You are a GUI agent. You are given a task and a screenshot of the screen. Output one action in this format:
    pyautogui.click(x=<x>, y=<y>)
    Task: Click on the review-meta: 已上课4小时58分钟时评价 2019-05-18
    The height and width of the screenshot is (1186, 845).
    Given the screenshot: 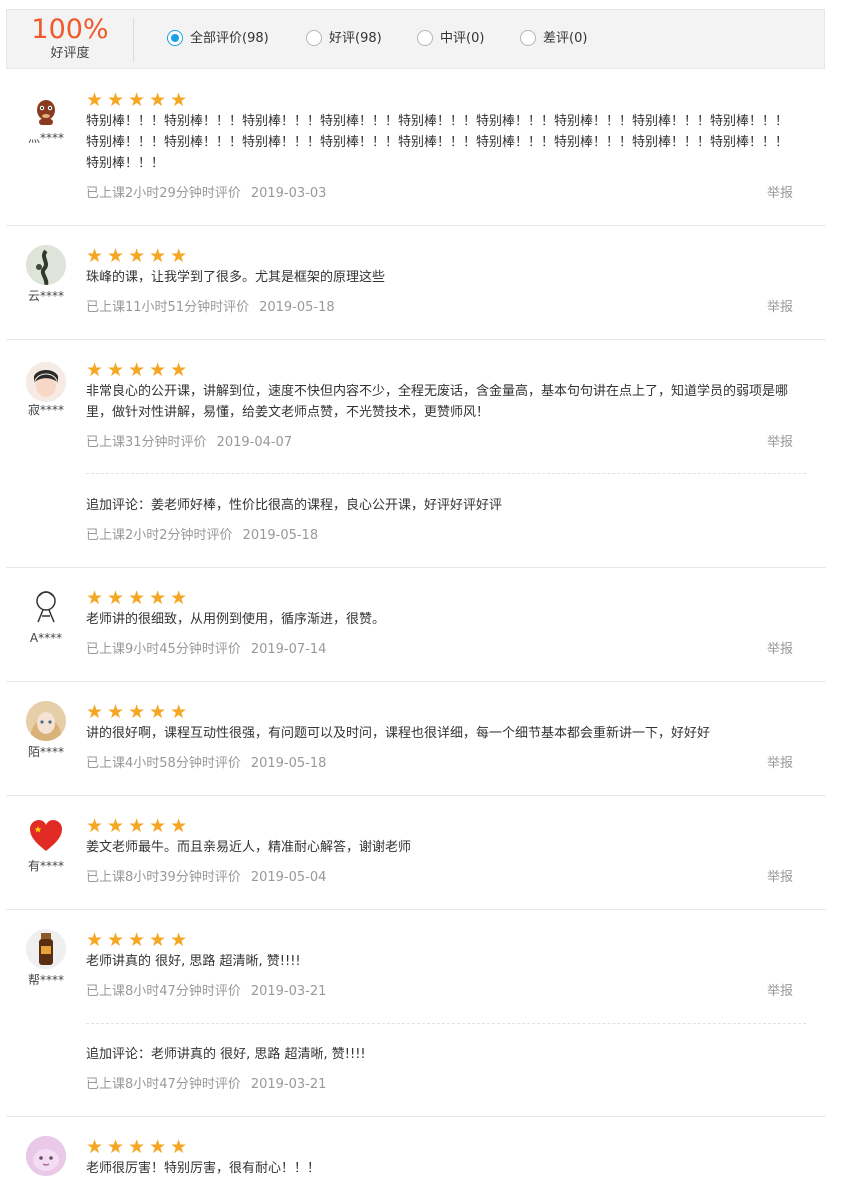 What is the action you would take?
    pyautogui.click(x=206, y=764)
    